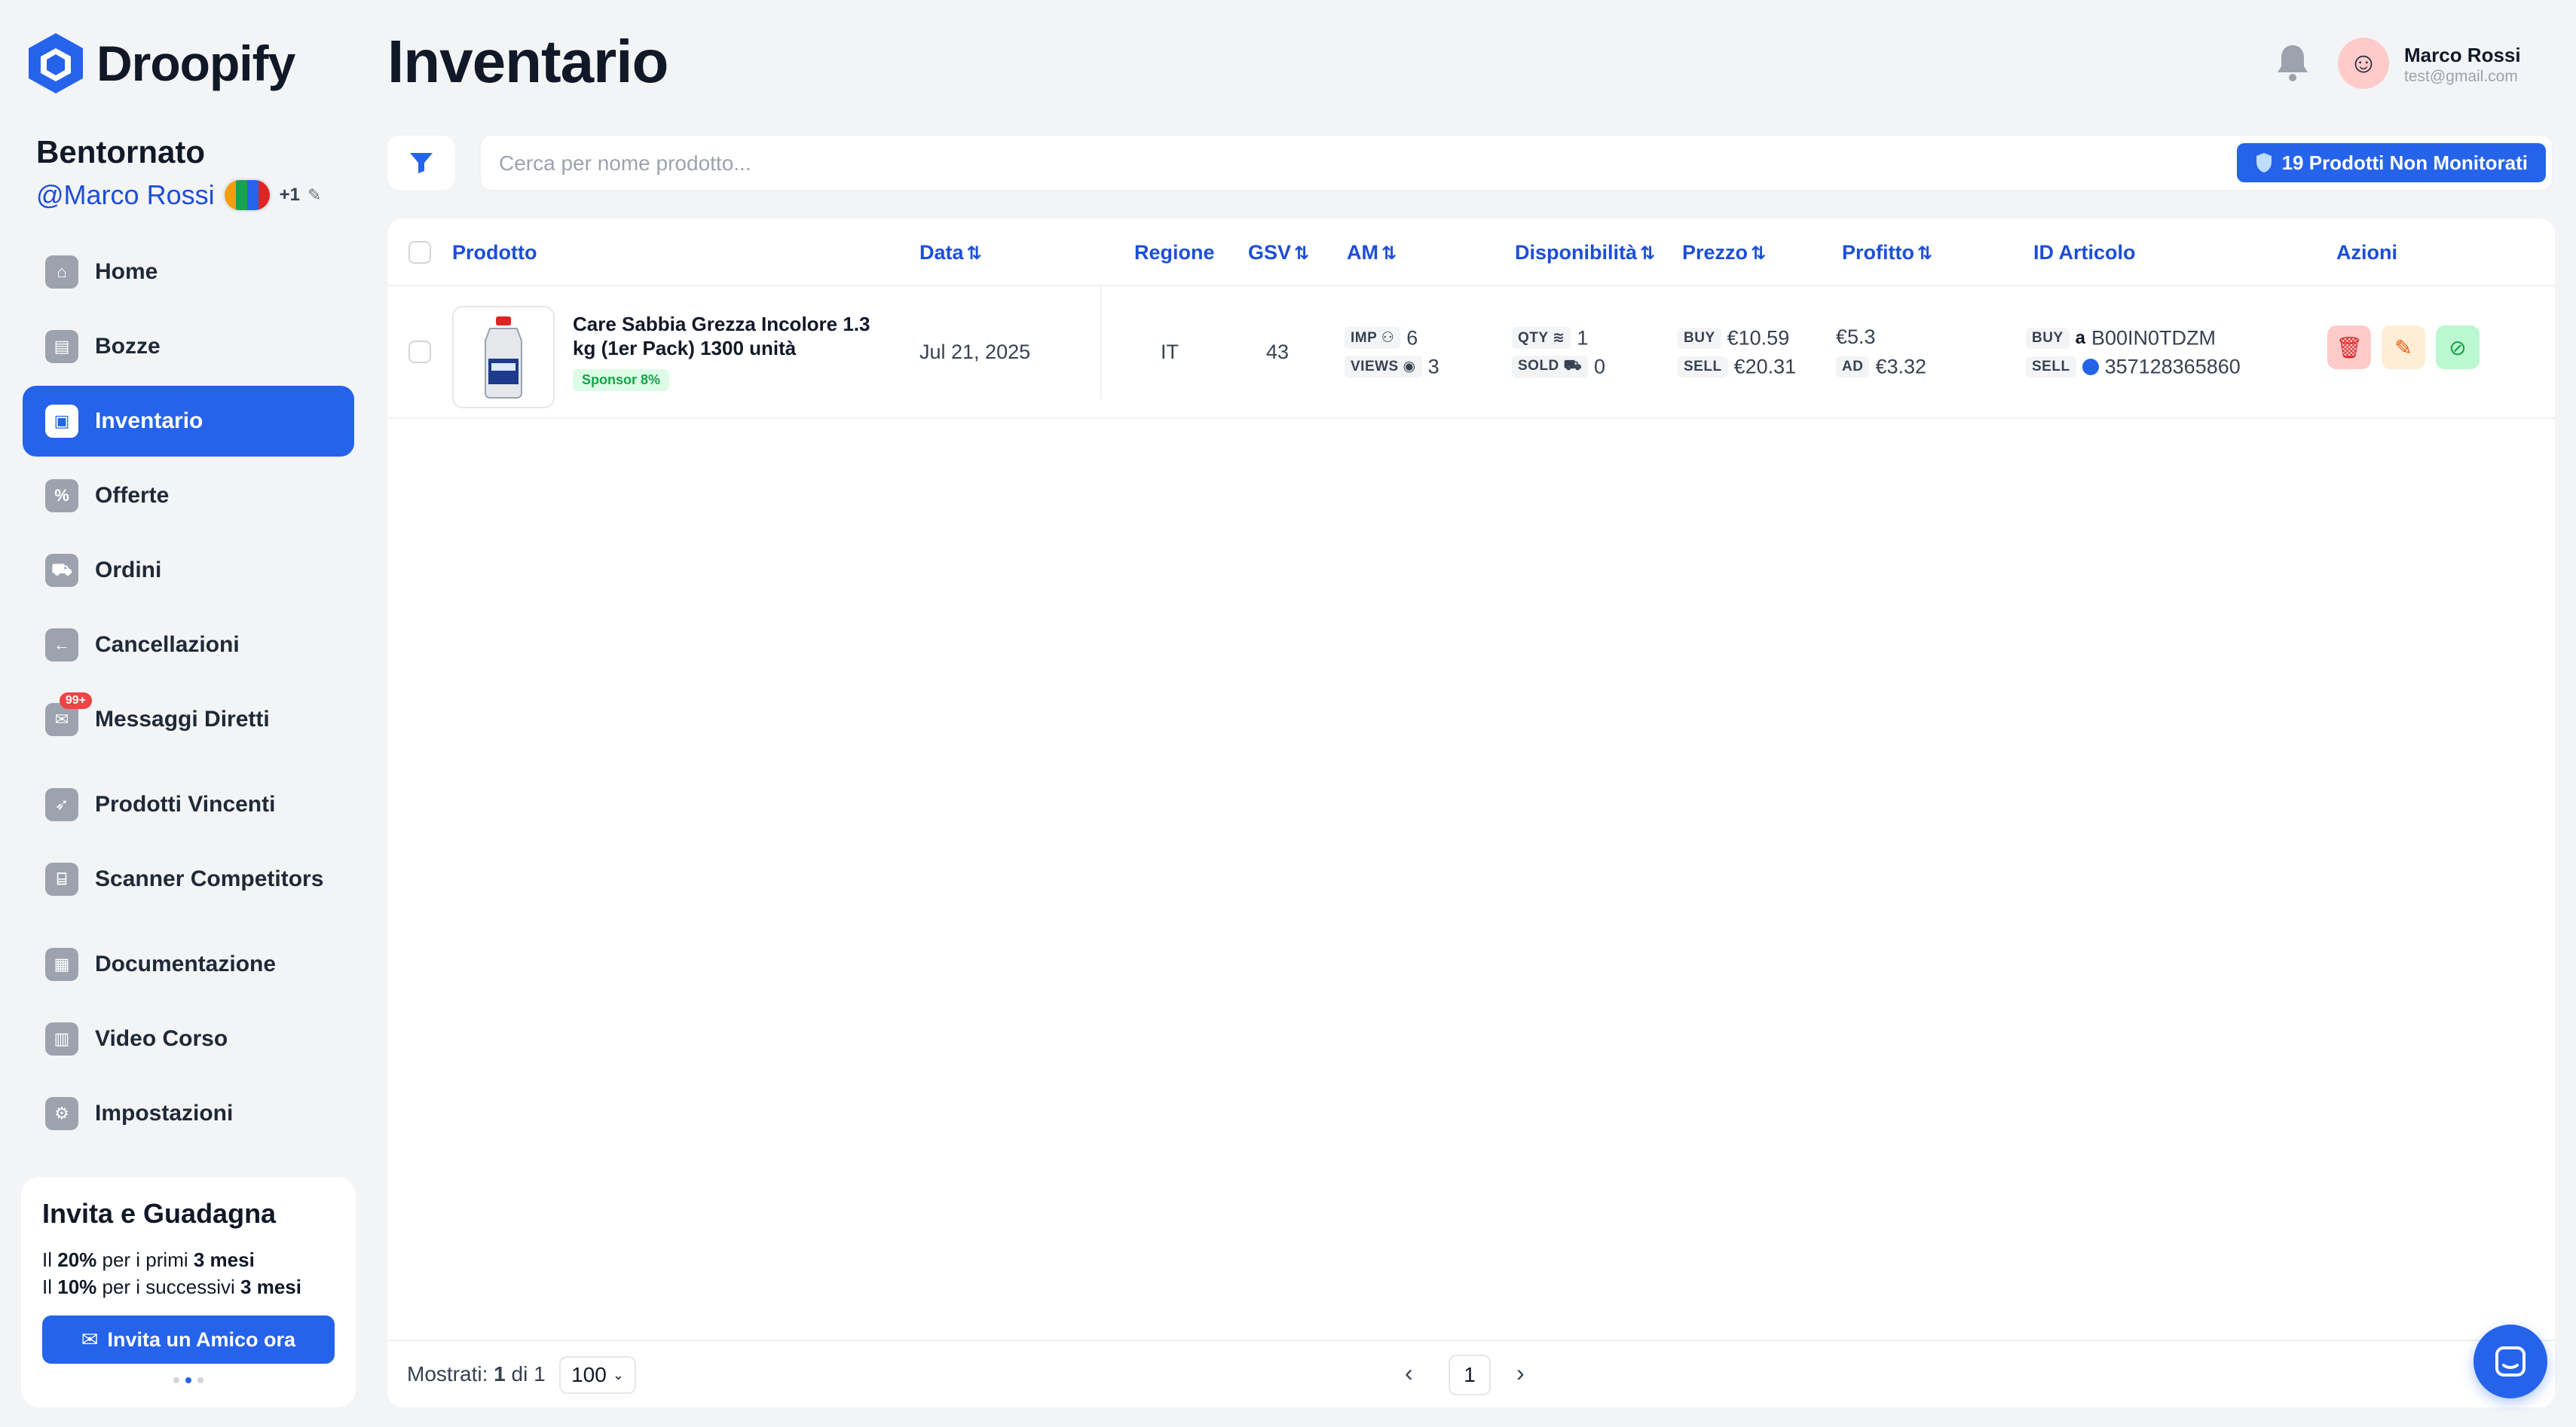 This screenshot has width=2576, height=1427. I want to click on sidebar-item-cancellazioni: ← Cancellazioni, so click(189, 645).